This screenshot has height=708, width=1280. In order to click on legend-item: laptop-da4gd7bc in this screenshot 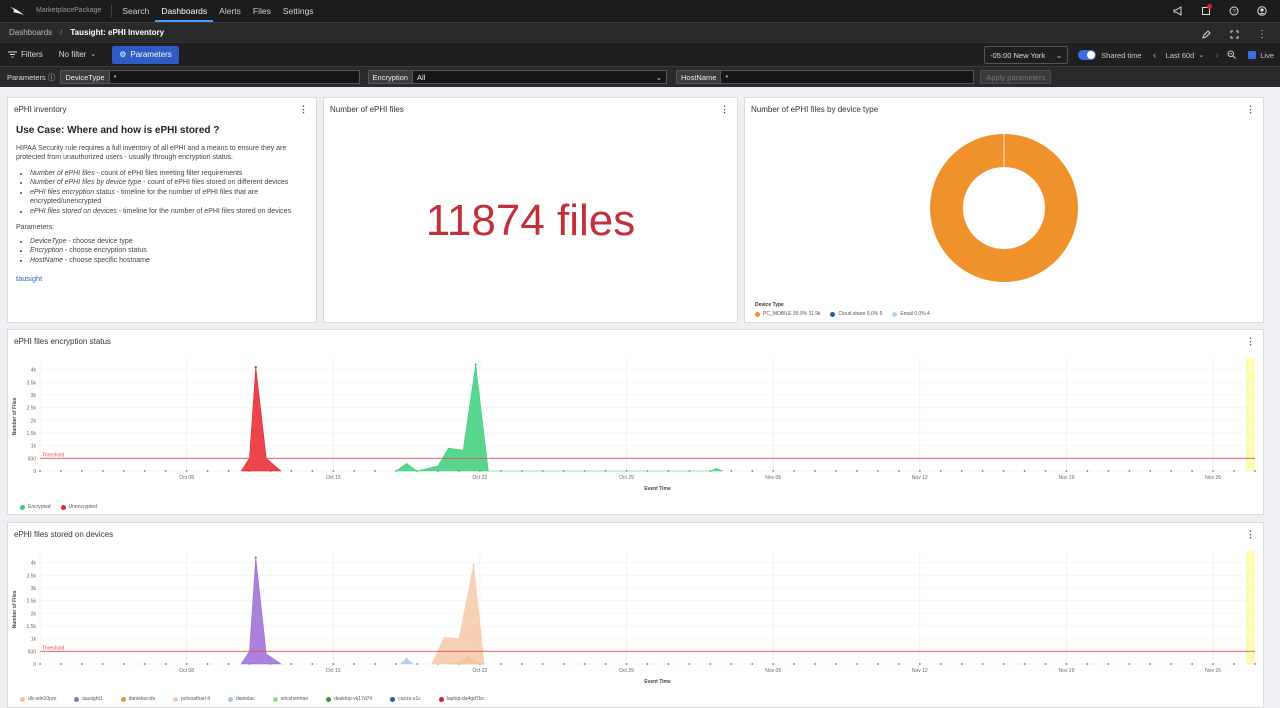, I will do `click(461, 699)`.